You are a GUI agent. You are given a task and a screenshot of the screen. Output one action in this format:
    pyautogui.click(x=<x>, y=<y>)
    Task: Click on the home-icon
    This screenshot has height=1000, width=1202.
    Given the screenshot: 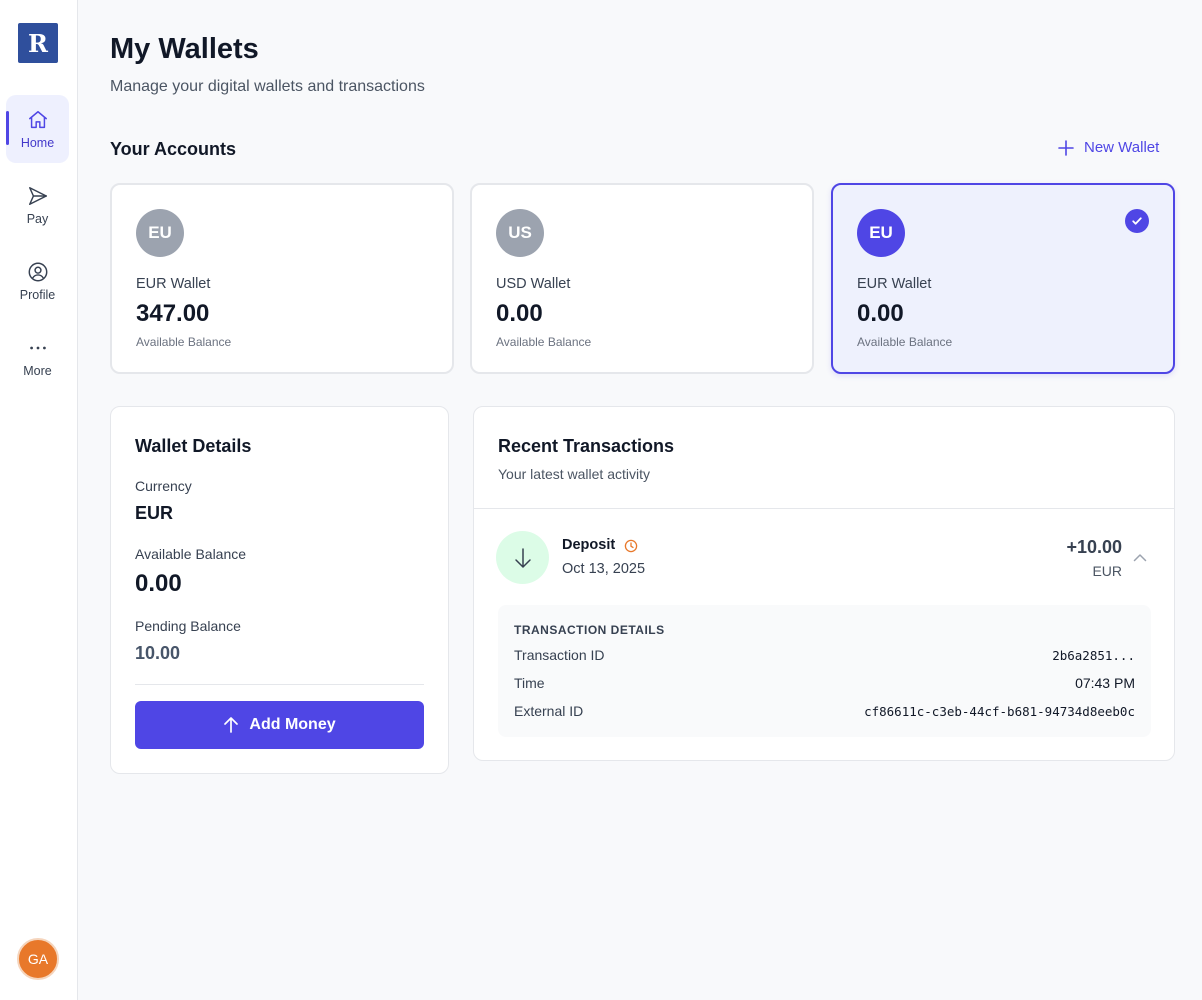 What is the action you would take?
    pyautogui.click(x=37, y=119)
    